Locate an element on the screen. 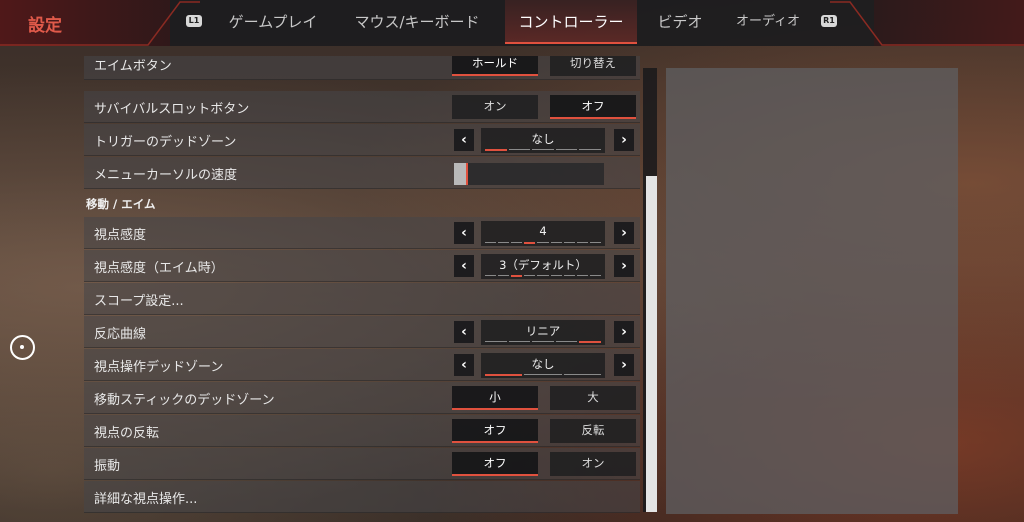 The height and width of the screenshot is (522, 1024). setting-row-vibration: 振動 オフ オン is located at coordinates (362, 464).